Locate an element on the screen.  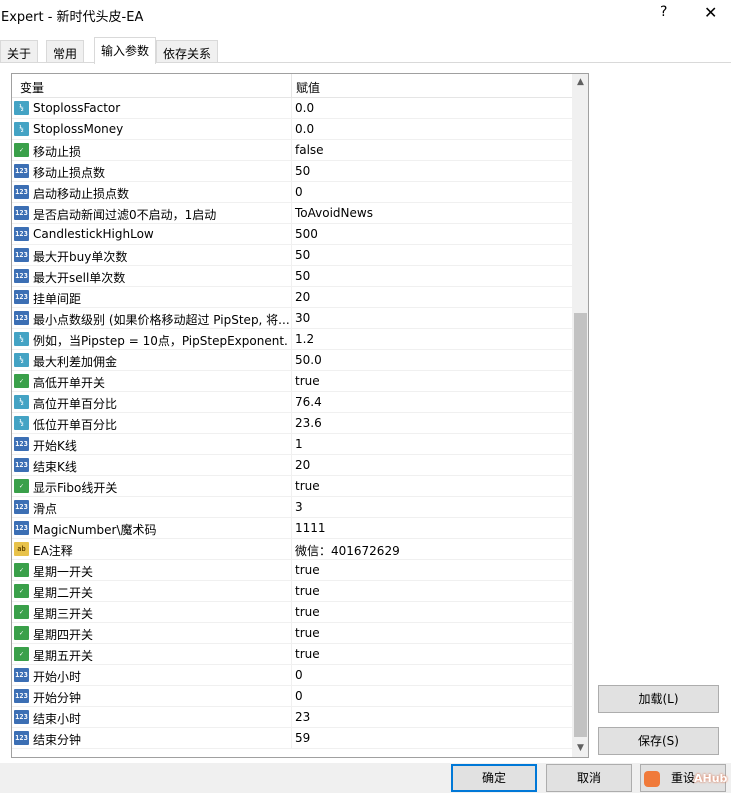
parameter-value: 1.2 is located at coordinates (304, 339).